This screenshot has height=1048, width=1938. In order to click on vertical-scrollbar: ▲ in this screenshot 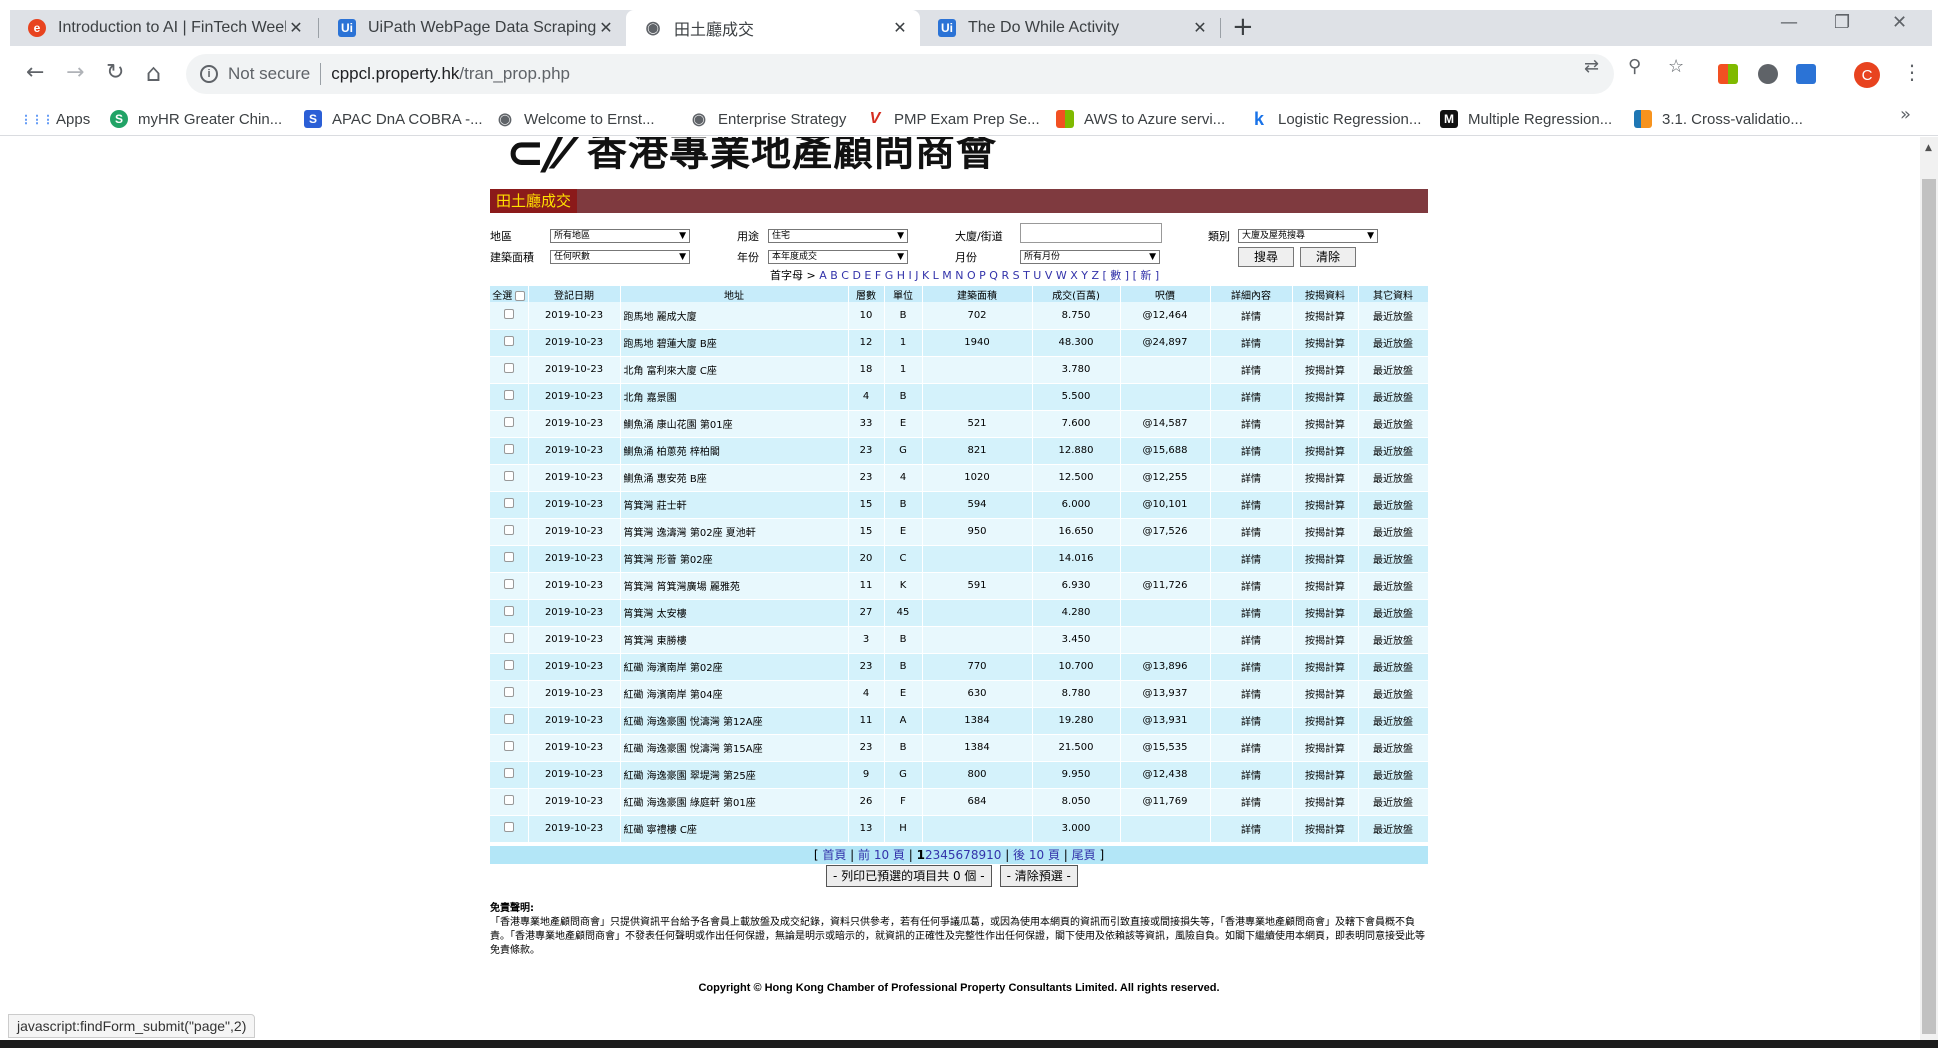, I will do `click(1929, 588)`.